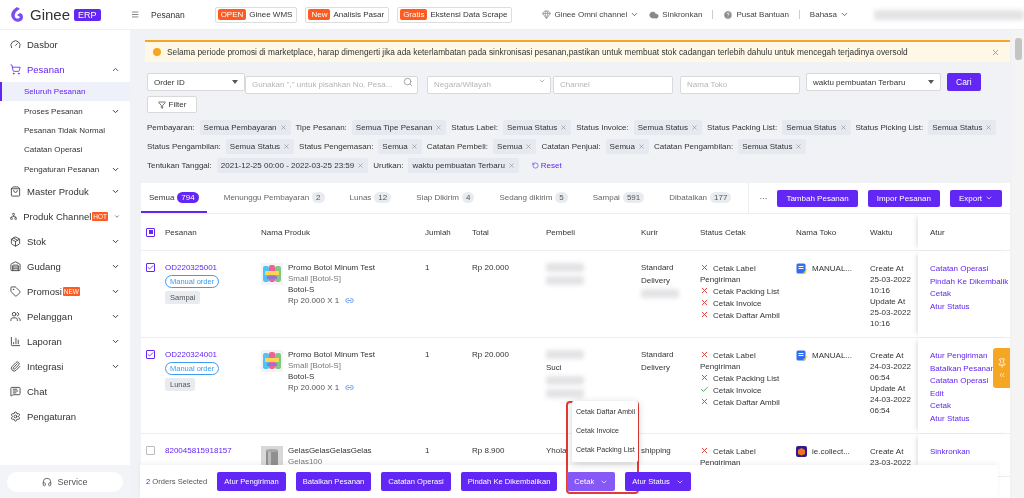 This screenshot has height=498, width=1024. I want to click on status-tab: Menunggu Pembayaran 2, so click(274, 198).